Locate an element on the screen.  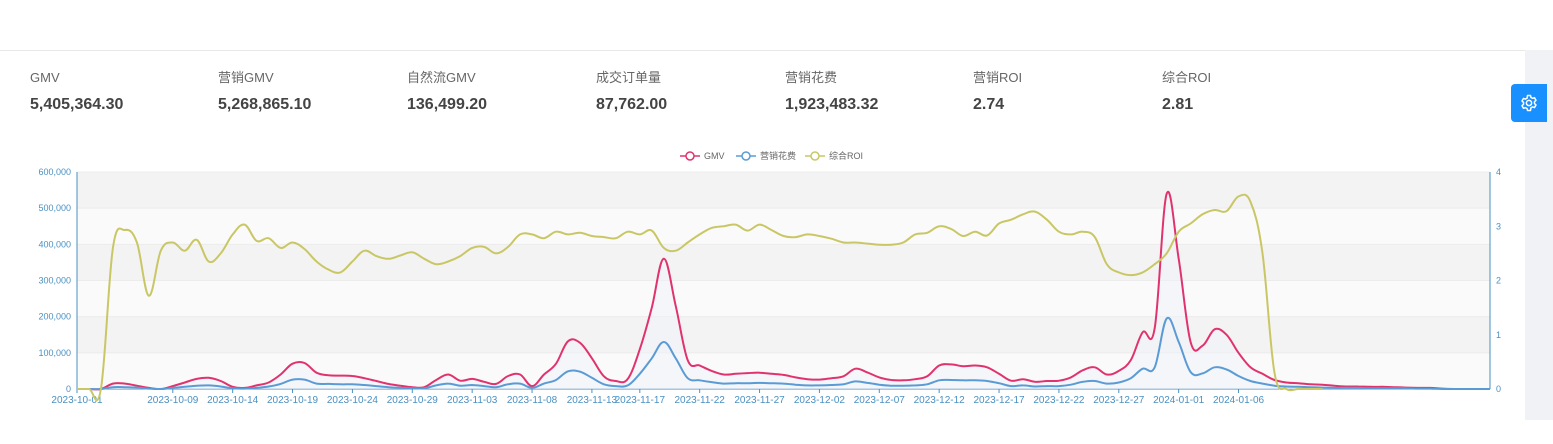
metric-gmv: GMV 5,405,364.30 is located at coordinates (76, 92).